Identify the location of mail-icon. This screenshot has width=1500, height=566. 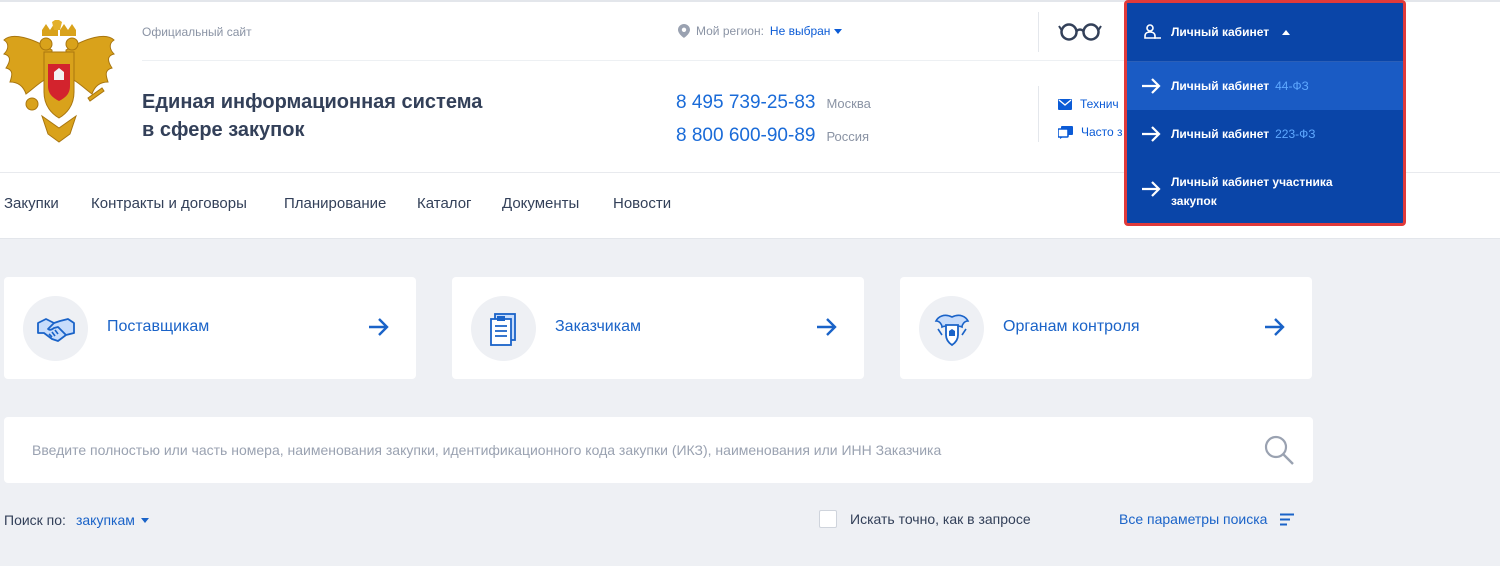
(1065, 104).